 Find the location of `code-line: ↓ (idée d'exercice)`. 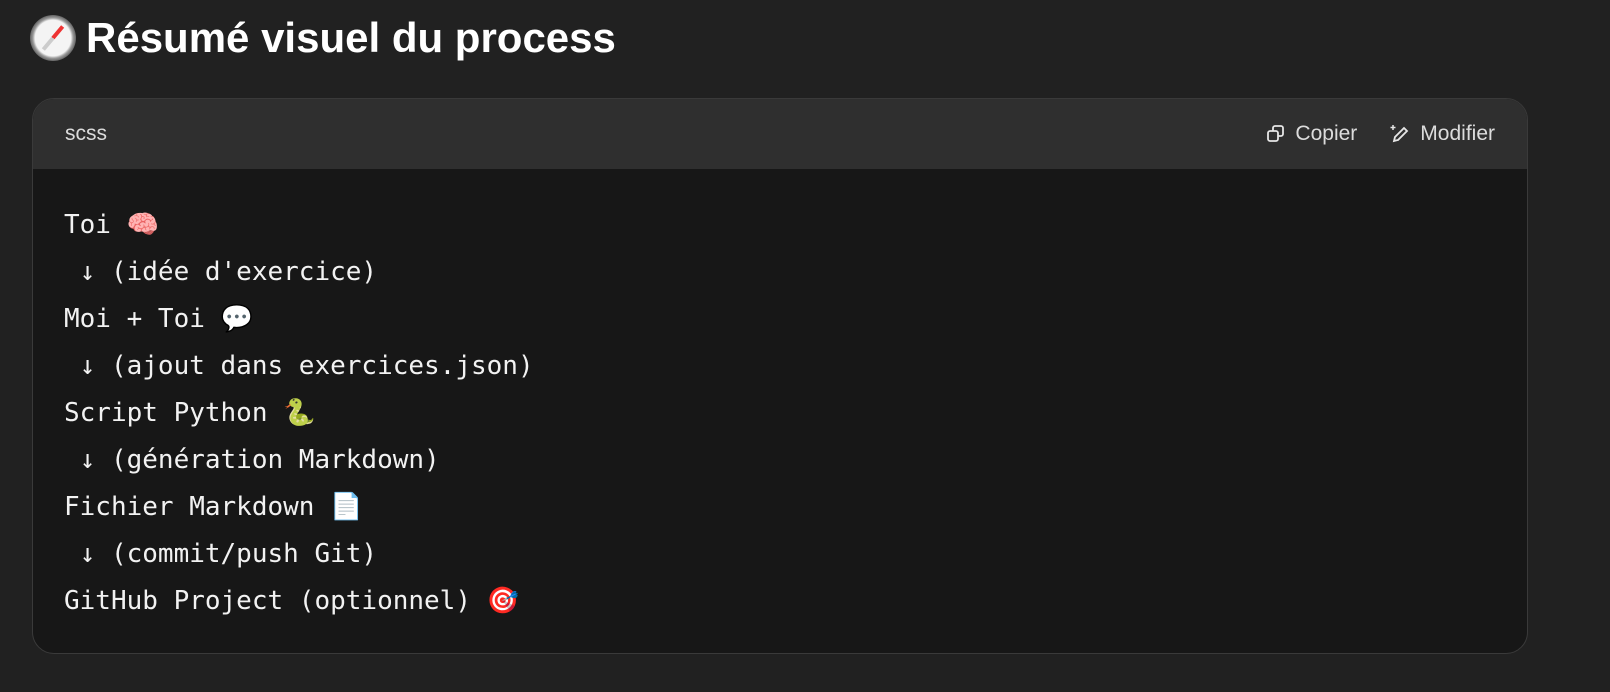

code-line: ↓ (idée d'exercice) is located at coordinates (221, 272).